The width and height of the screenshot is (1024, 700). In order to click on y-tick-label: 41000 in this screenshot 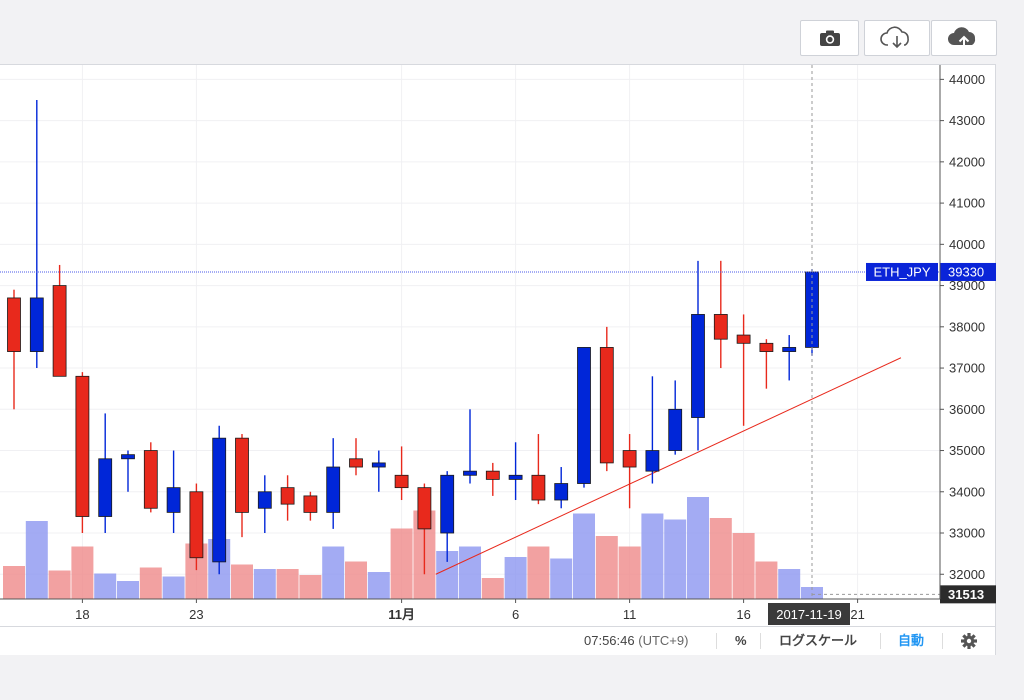, I will do `click(967, 203)`.